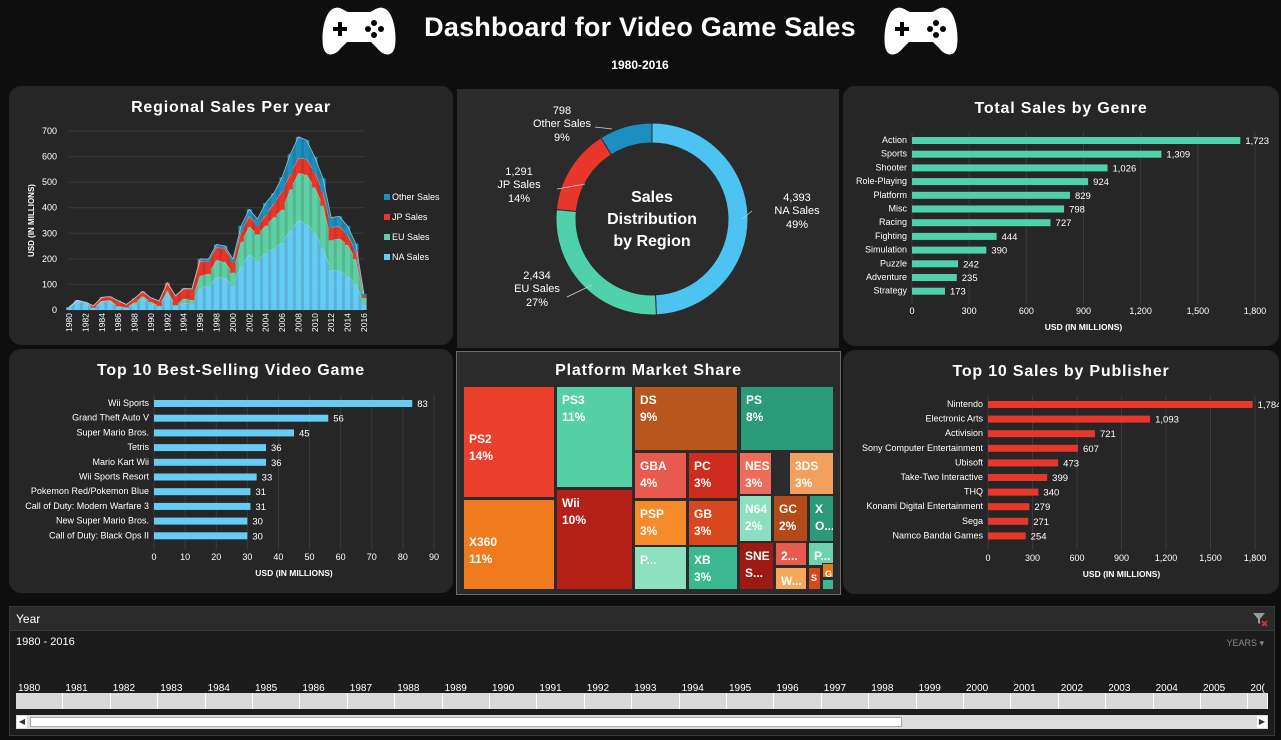 This screenshot has width=1281, height=740. I want to click on treemap-tile: XB 3%, so click(713, 568).